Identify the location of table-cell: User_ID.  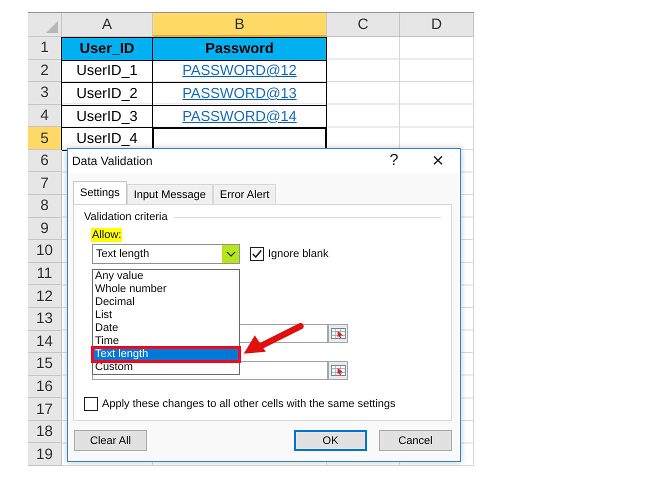
(107, 49).